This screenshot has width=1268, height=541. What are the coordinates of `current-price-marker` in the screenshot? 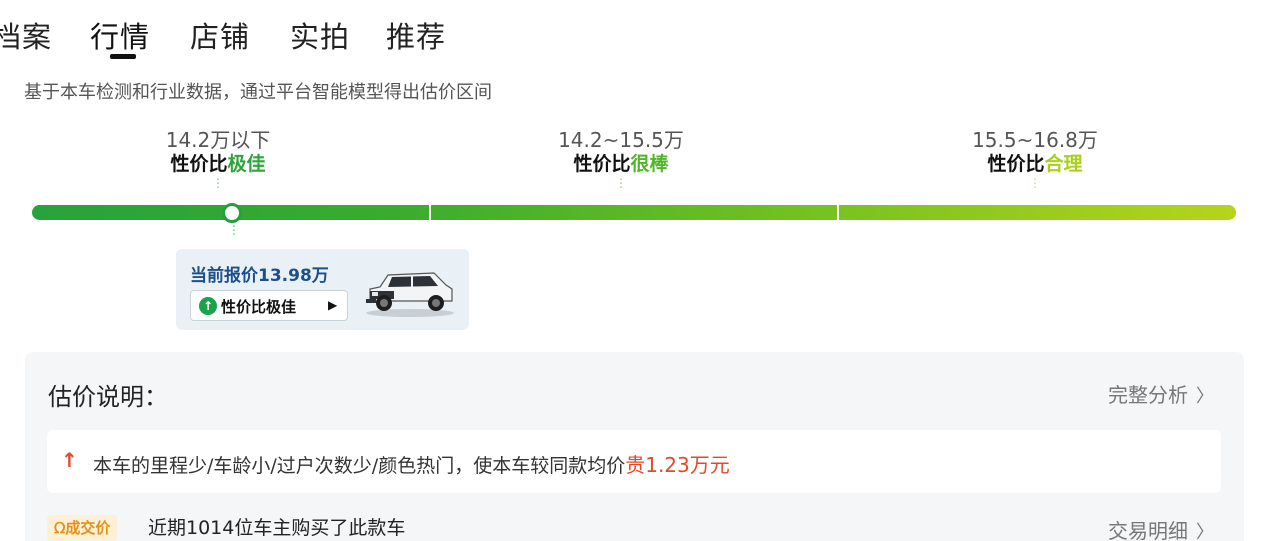 It's located at (232, 213).